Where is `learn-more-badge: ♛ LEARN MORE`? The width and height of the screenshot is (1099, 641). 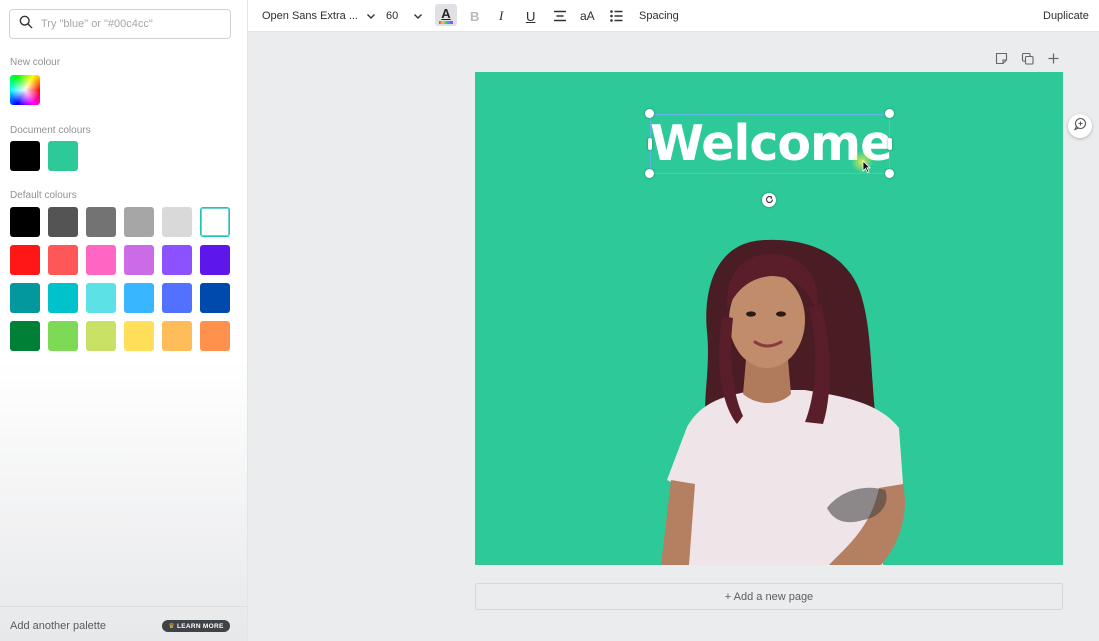
learn-more-badge: ♛ LEARN MORE is located at coordinates (196, 626).